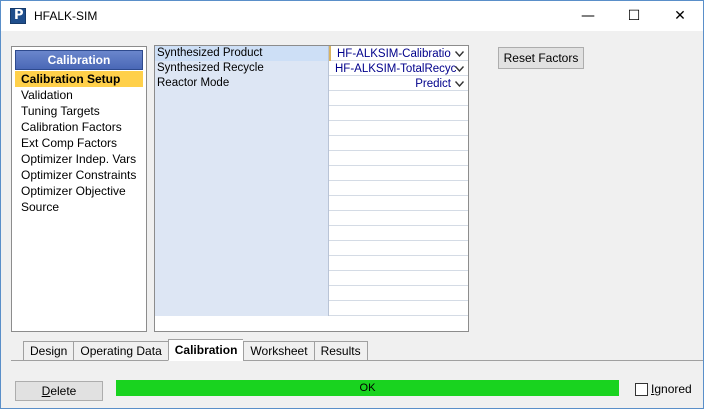 This screenshot has width=704, height=409. I want to click on delete-button: Delete, so click(59, 391).